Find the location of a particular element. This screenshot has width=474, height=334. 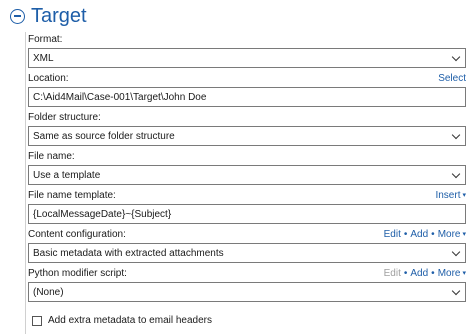

python-script-select: (None) is located at coordinates (247, 292).